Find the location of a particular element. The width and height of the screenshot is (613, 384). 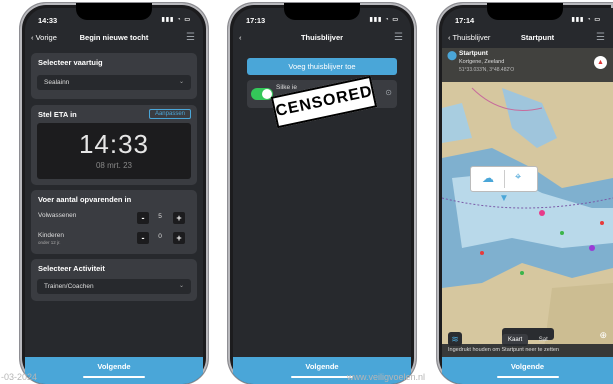

nav-bar: ‹ Thuisblijver Startpunt ☰ is located at coordinates (527, 40).